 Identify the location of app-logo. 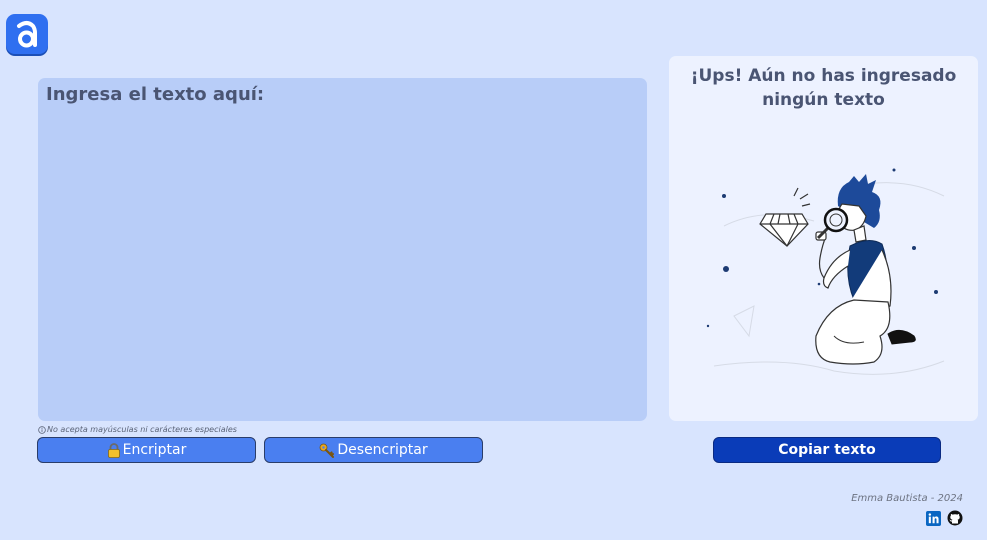
(27, 34).